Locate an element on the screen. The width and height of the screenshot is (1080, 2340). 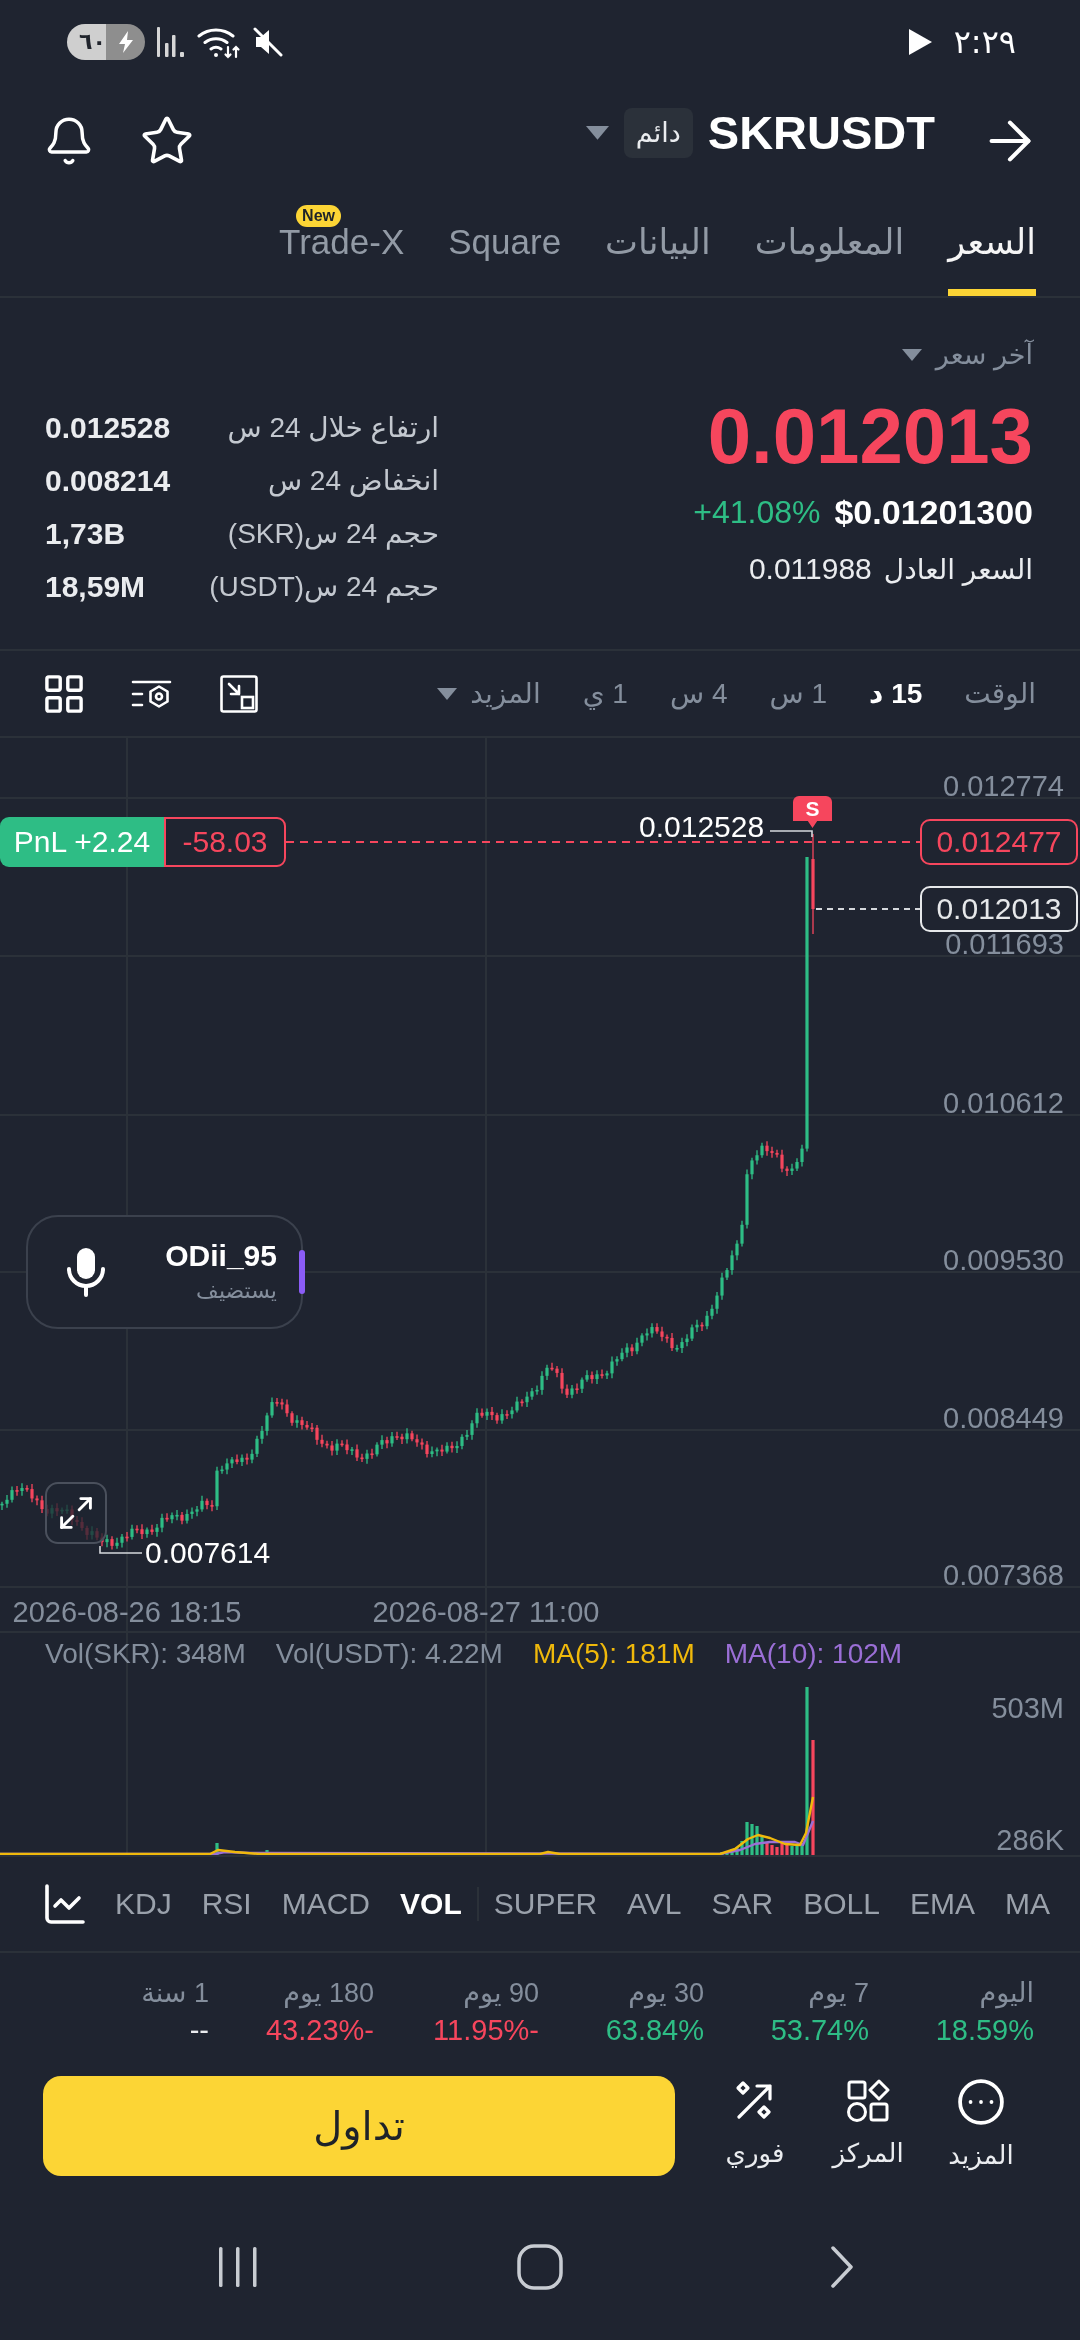
pnl-value: -58.03 is located at coordinates (225, 842).